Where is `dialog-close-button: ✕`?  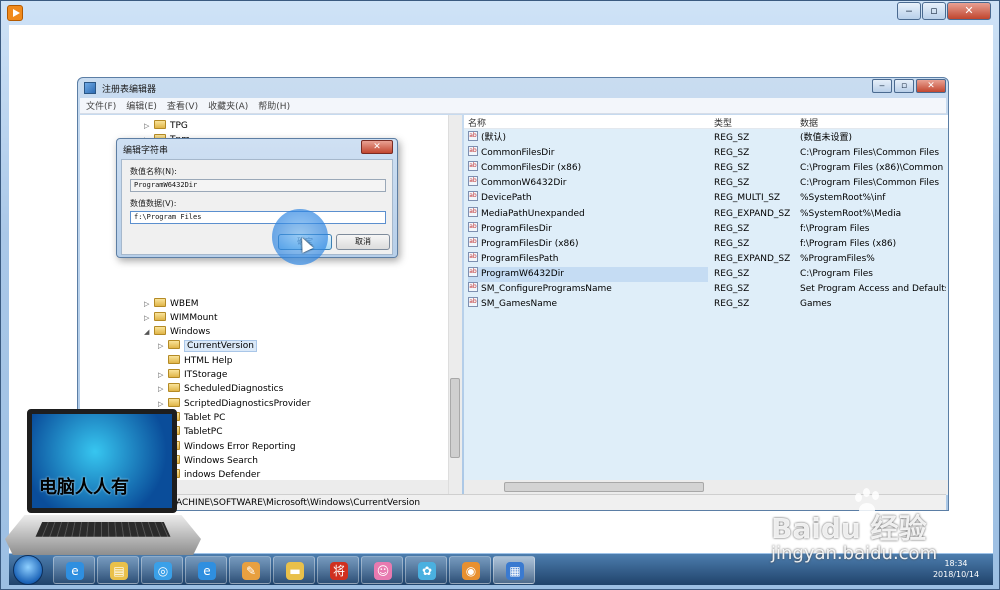
dialog-close-button: ✕ is located at coordinates (377, 147).